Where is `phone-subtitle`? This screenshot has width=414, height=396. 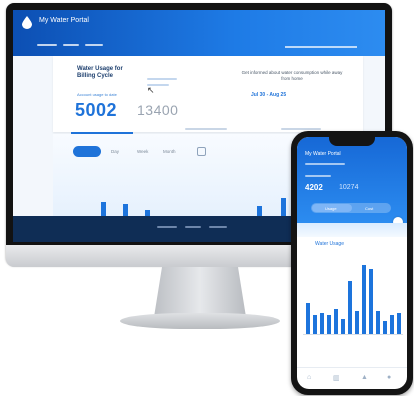
phone-subtitle is located at coordinates (325, 164).